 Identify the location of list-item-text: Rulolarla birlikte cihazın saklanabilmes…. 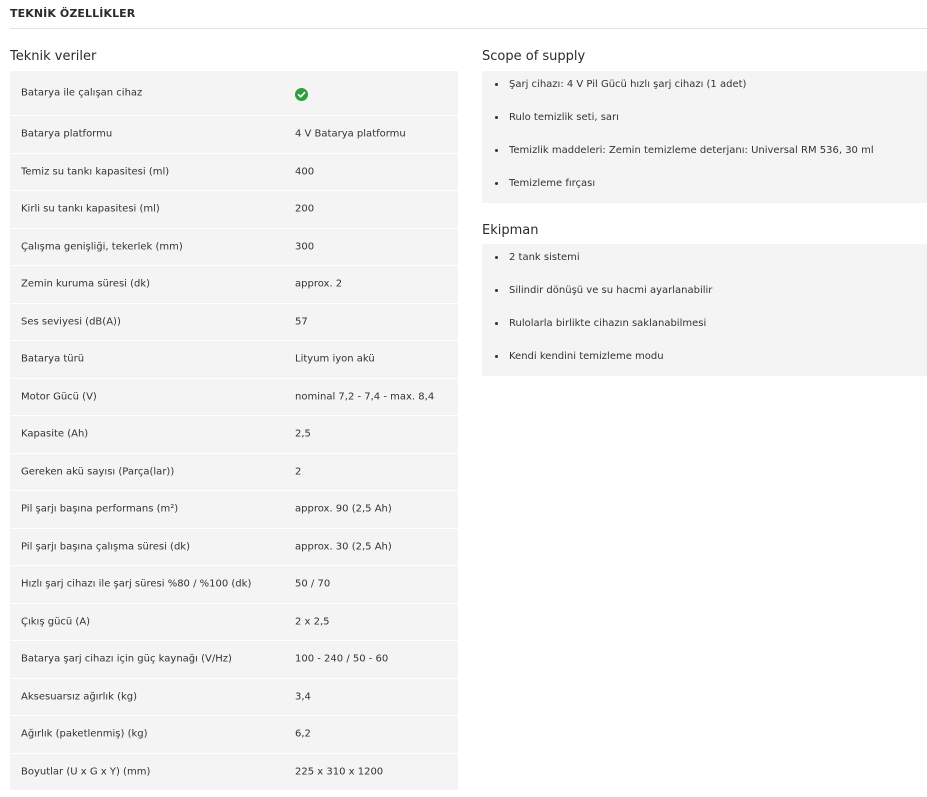
(608, 323).